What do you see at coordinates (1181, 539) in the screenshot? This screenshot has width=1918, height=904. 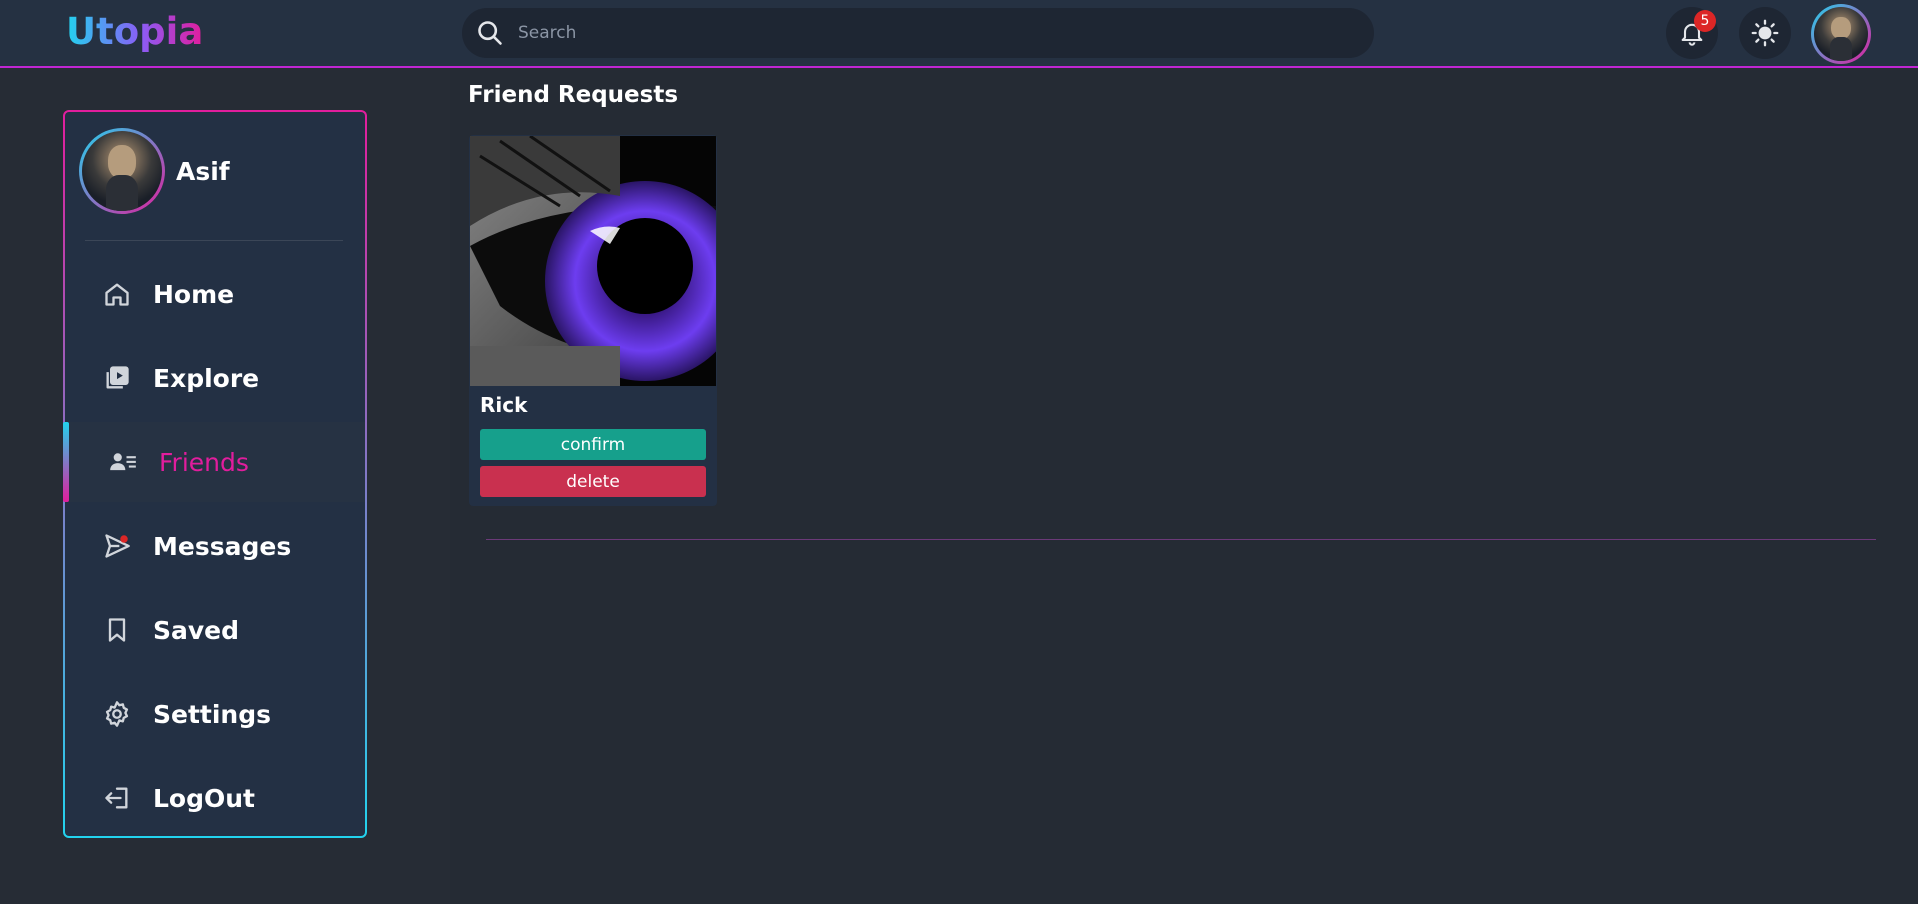 I see `section-divider` at bounding box center [1181, 539].